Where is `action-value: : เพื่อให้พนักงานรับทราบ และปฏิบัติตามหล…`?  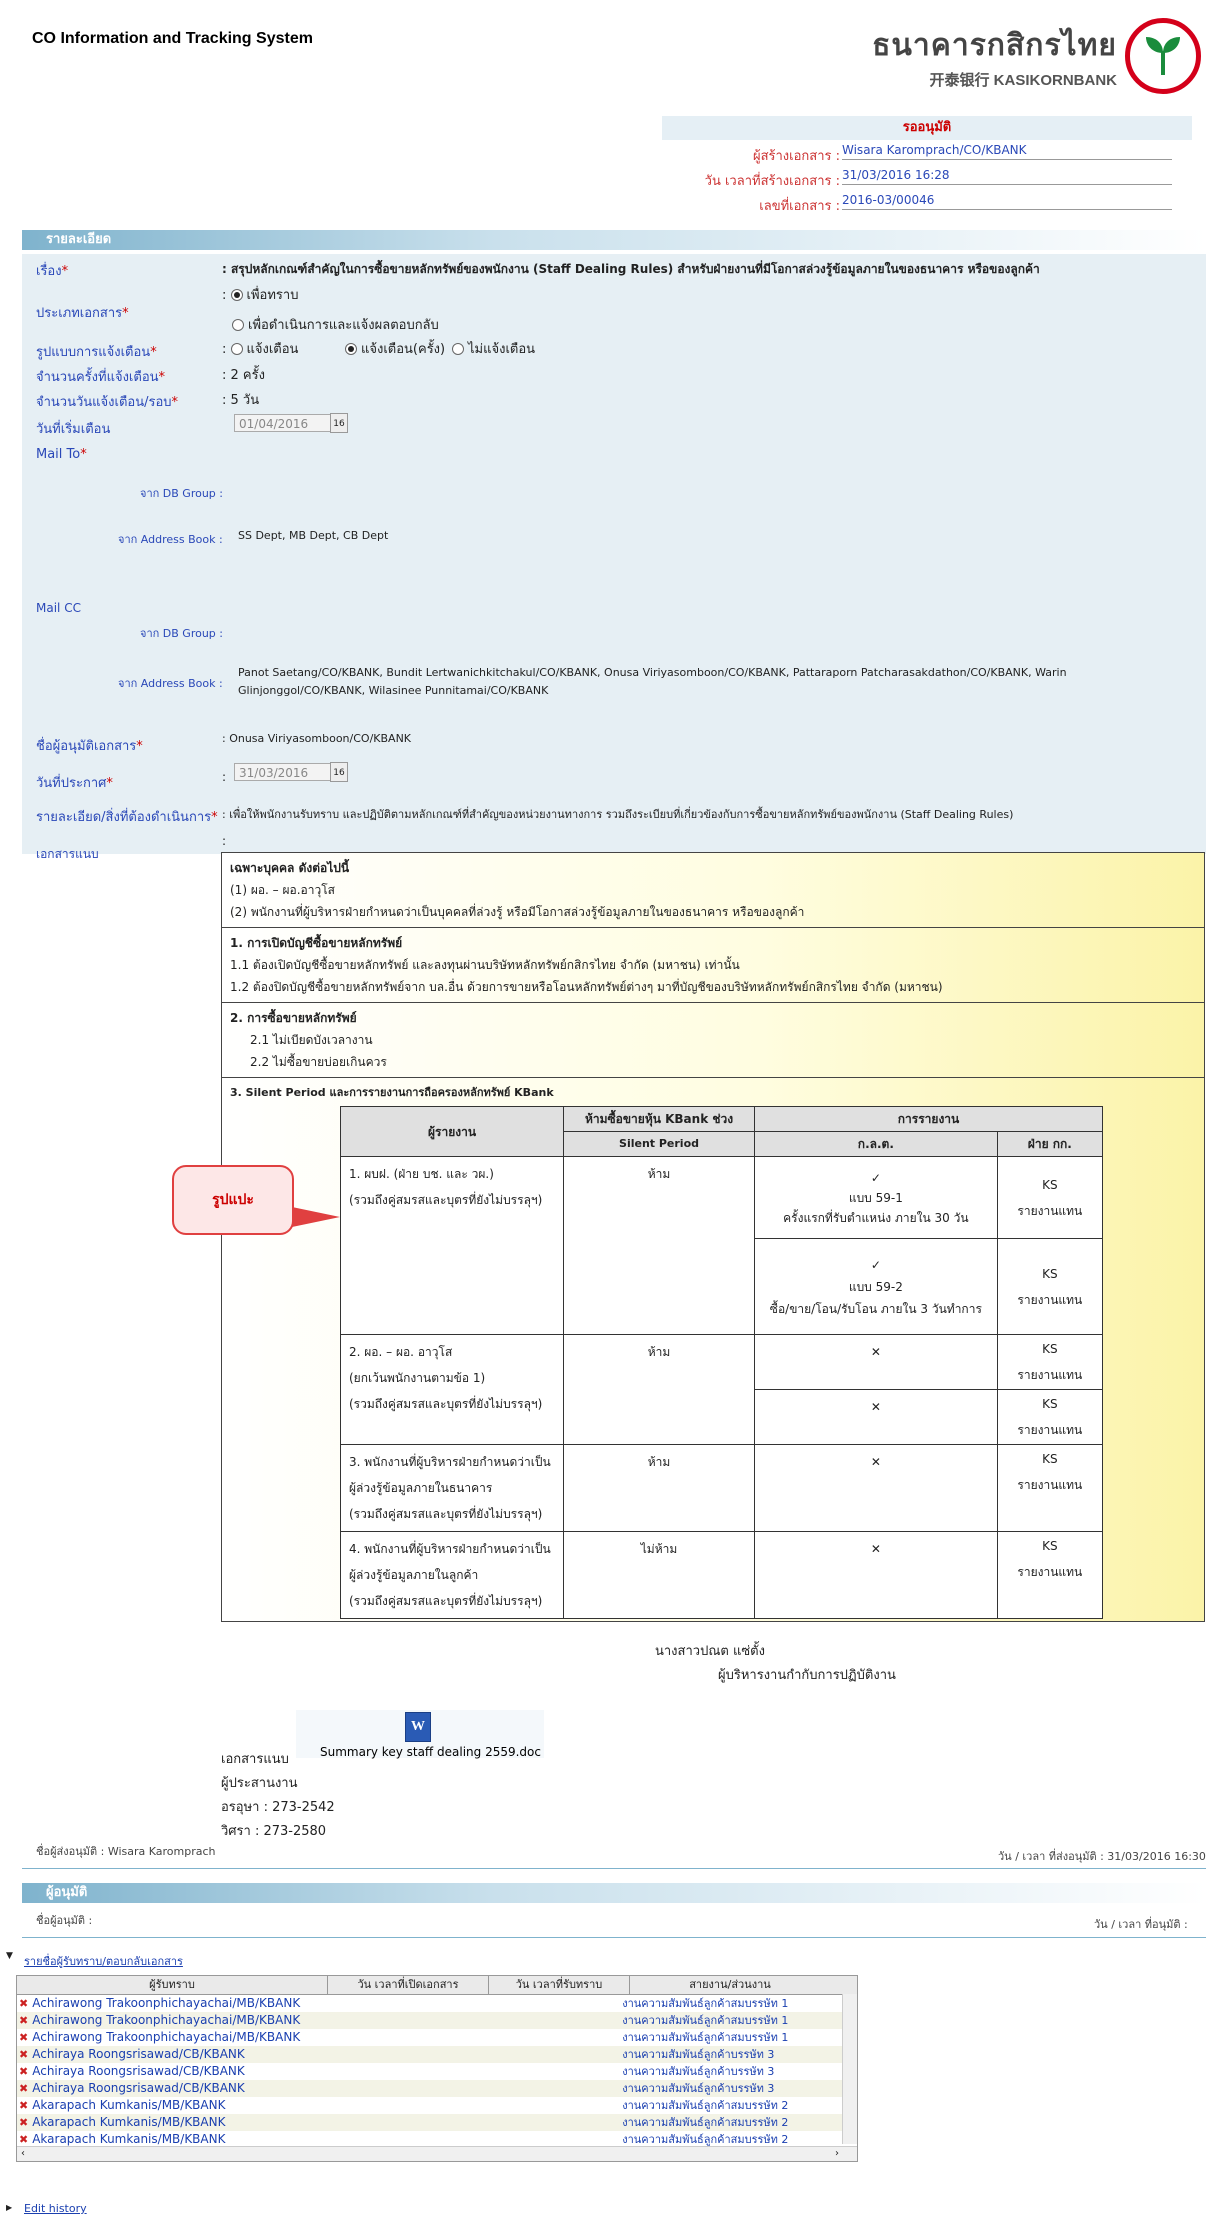 action-value: : เพื่อให้พนักงานรับทราบ และปฏิบัติตามหล… is located at coordinates (618, 814).